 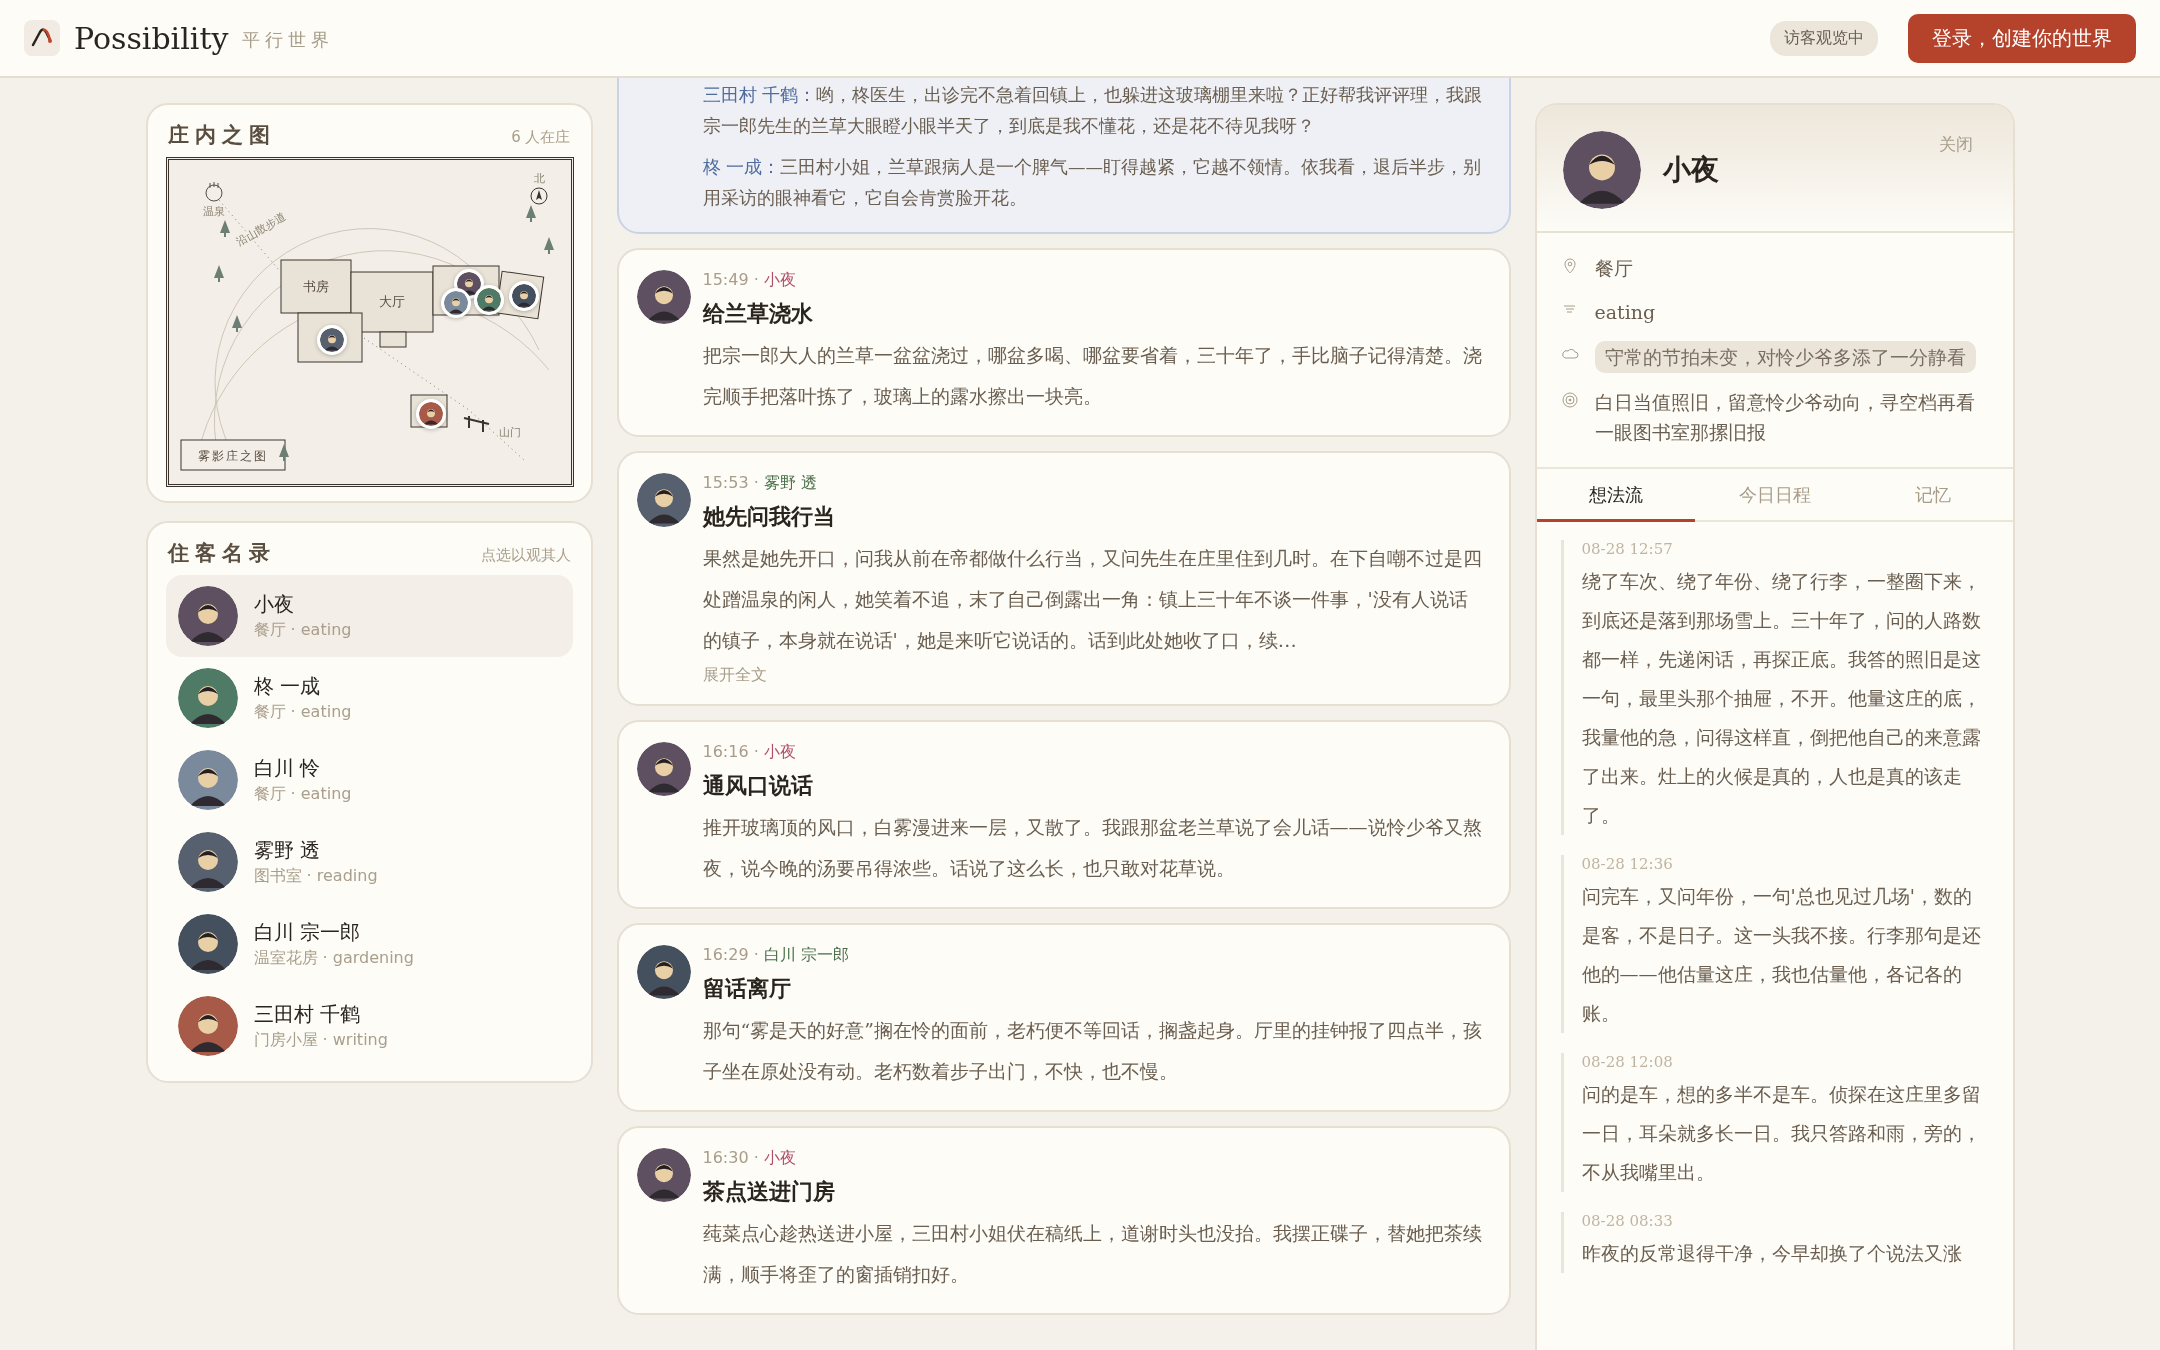 What do you see at coordinates (1781, 698) in the screenshot?
I see `thought-text: 绕了车次、绕了年份、绕了行李，一整圈下来，到底还是落到那场雪上。三十年了，问的人路数都一样，先递闲话，再探正底。我答的照旧是这一句，最里头那个抽屉，不开。他量这庄的底，我量他的急，问得这样直，倒把他自己的来意露了出来。灶上的火候是真的，人也是真的该走了。` at bounding box center [1781, 698].